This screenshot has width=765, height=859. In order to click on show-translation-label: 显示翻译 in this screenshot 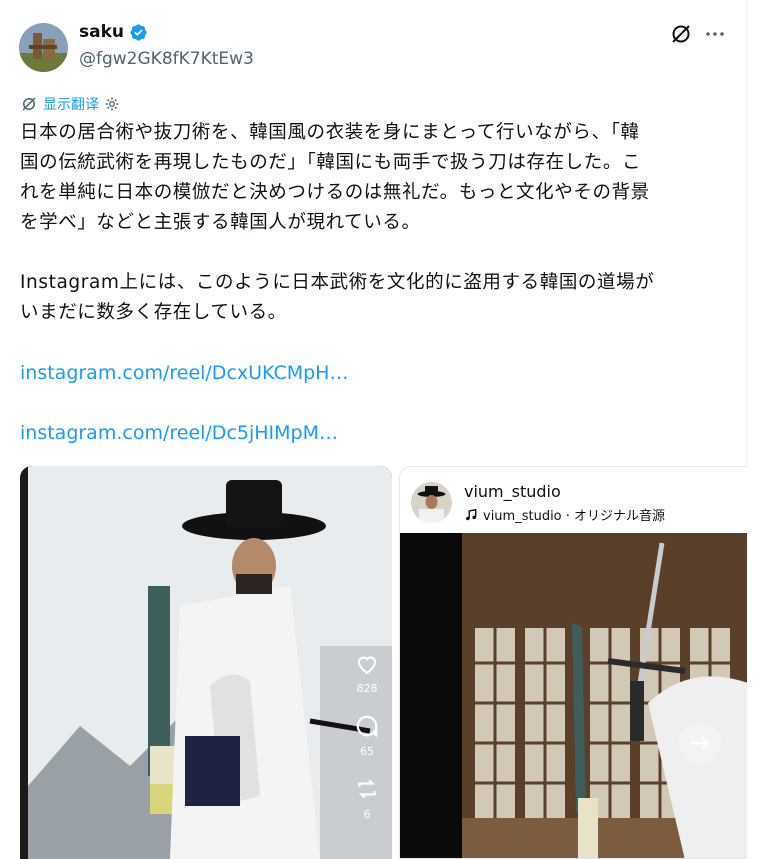, I will do `click(71, 104)`.